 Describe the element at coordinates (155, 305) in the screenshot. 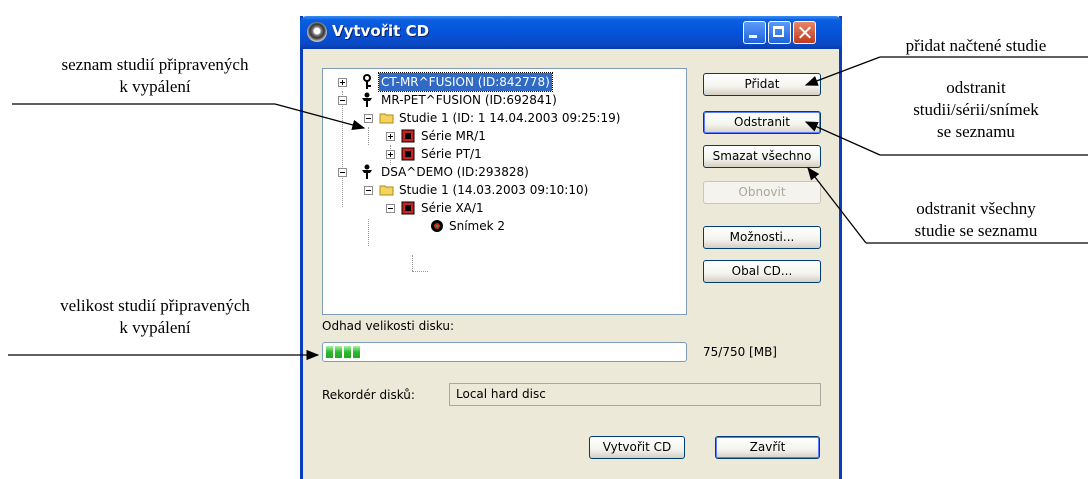

I see `annotation-study-size-line1: velikost studií připravených` at that location.